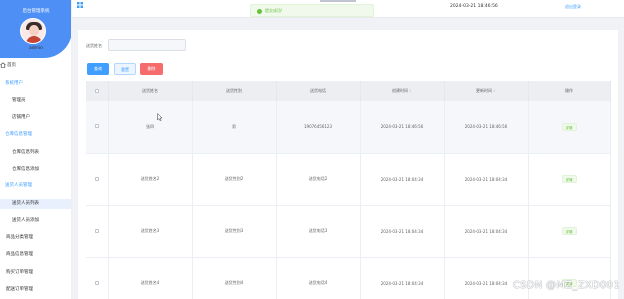  Describe the element at coordinates (3, 64) in the screenshot. I see `home-icon` at that location.